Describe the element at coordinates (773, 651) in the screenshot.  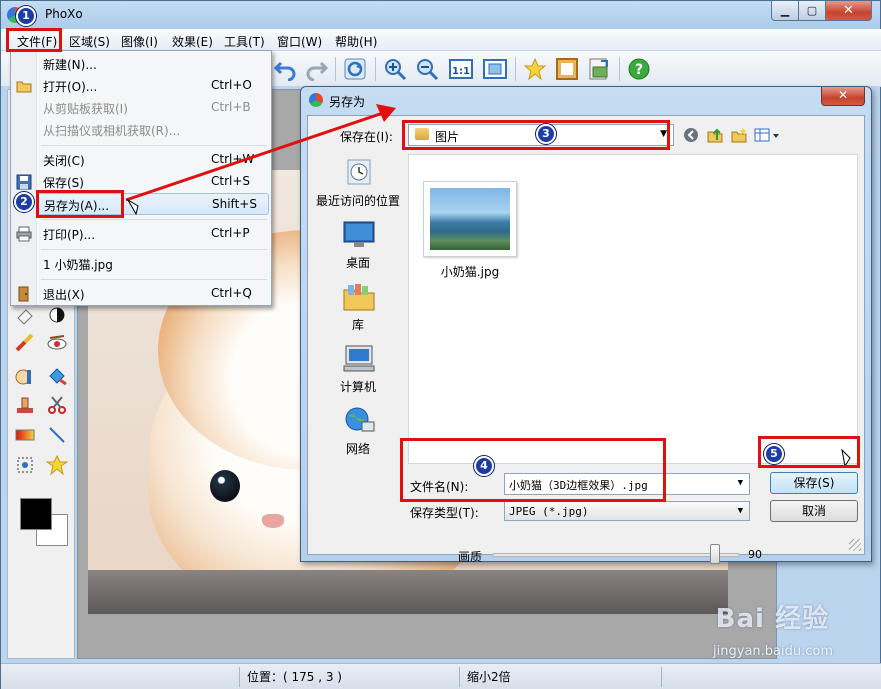
I see `watermark-url: jingyan.baidu.com` at that location.